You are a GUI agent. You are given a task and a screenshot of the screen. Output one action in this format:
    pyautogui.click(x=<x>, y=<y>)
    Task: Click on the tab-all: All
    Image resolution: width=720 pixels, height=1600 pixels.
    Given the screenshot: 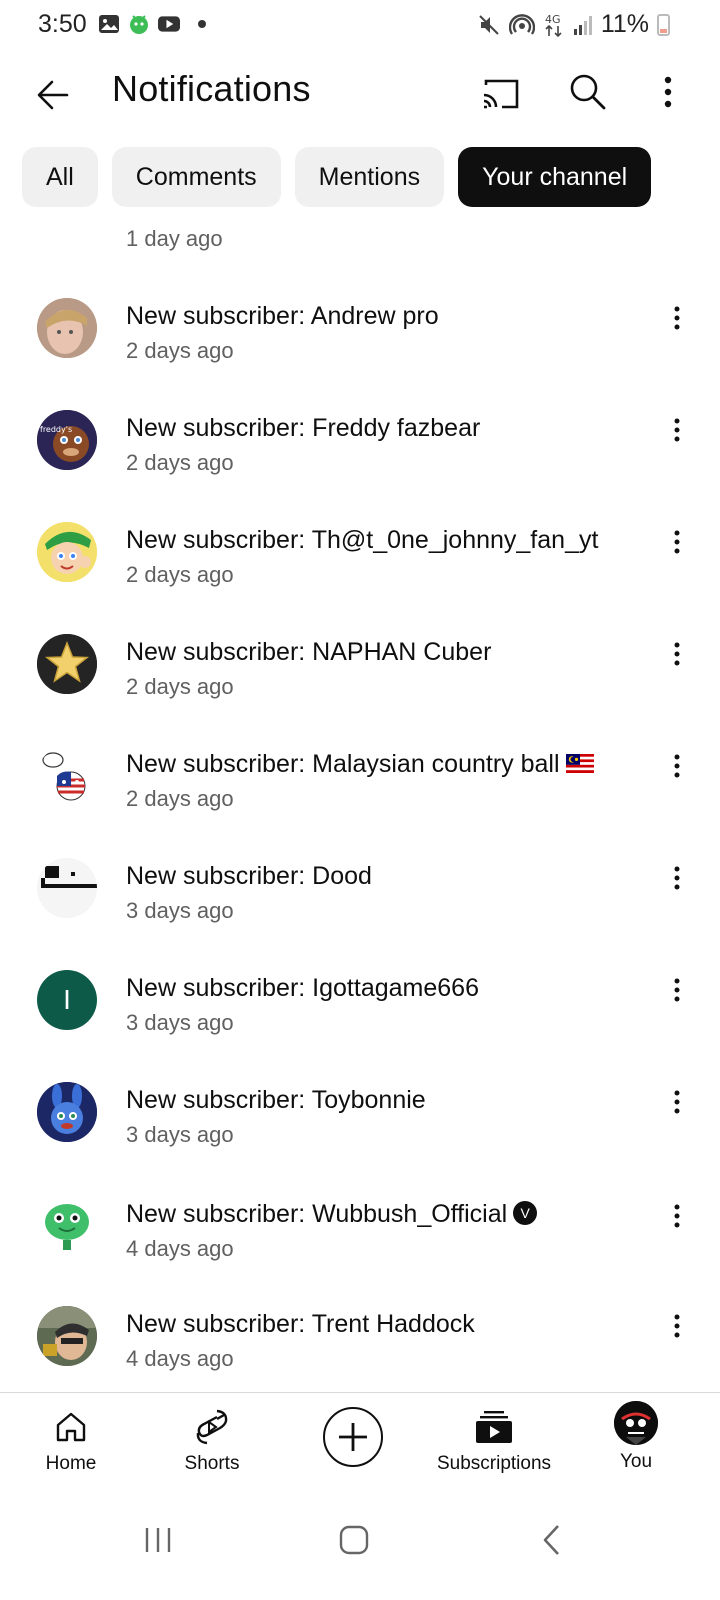 What is the action you would take?
    pyautogui.click(x=60, y=177)
    